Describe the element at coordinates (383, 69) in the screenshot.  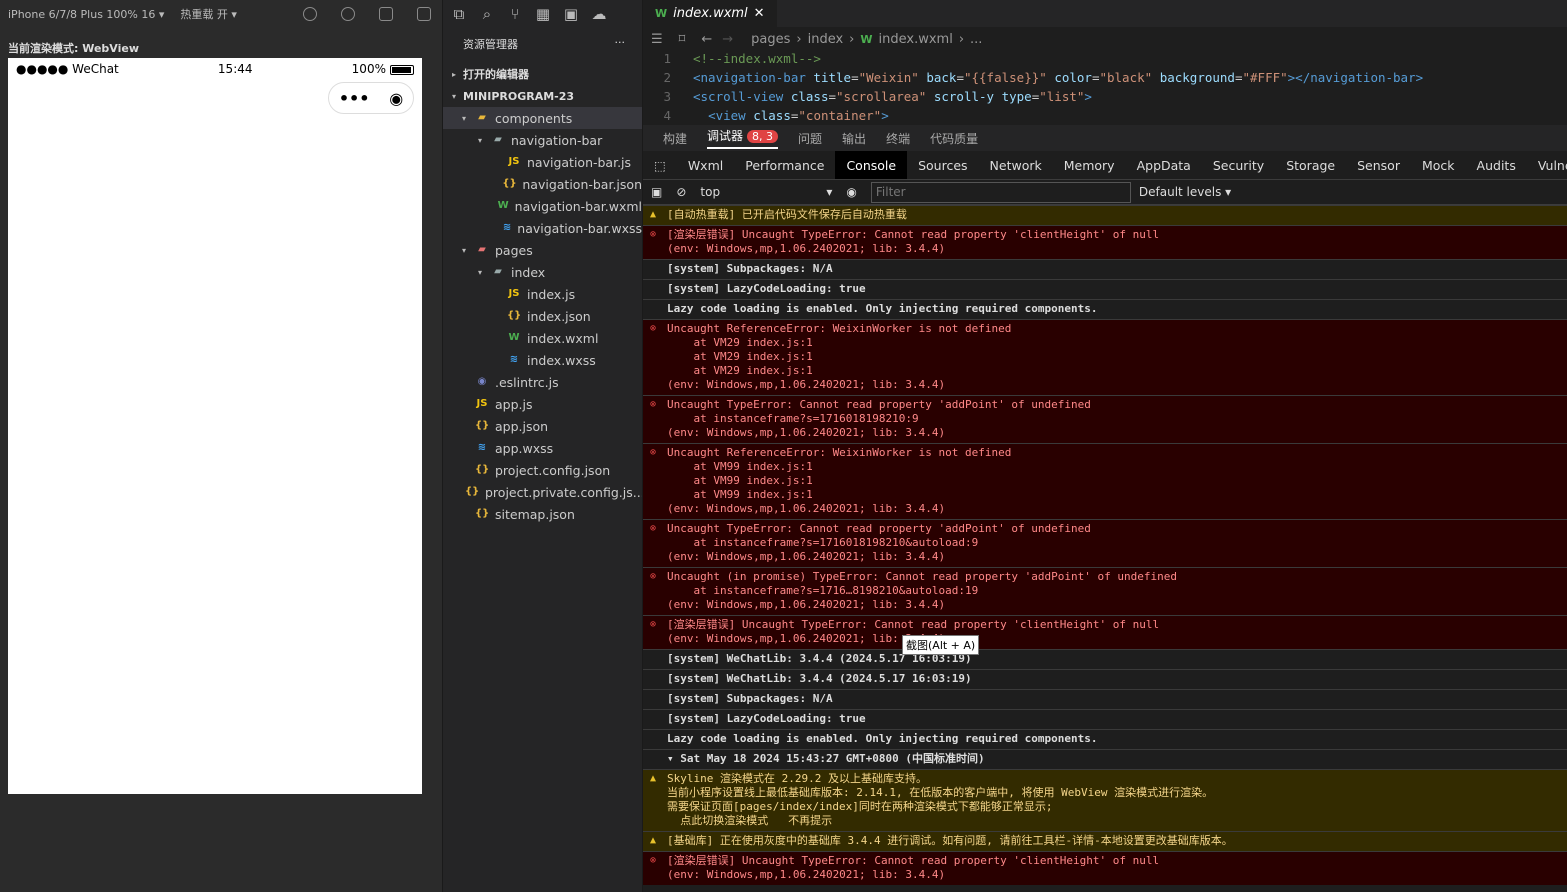
I see `battery-indicator: 100%` at that location.